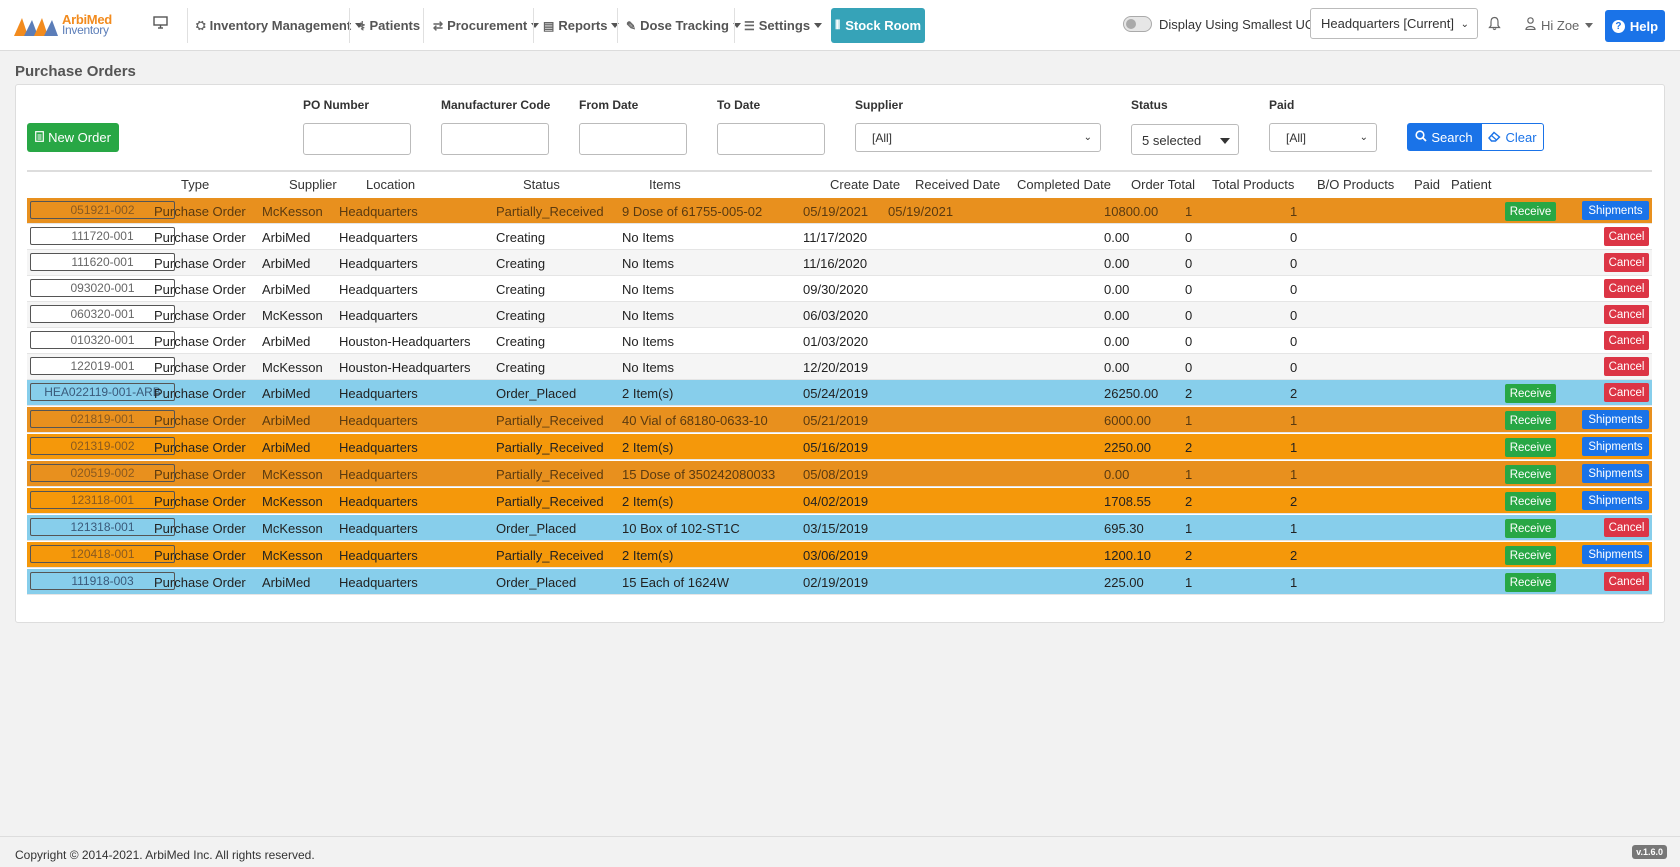 This screenshot has width=1680, height=867. What do you see at coordinates (66, 25) in the screenshot?
I see `arbimed-logo: ArbiMed Inventory` at bounding box center [66, 25].